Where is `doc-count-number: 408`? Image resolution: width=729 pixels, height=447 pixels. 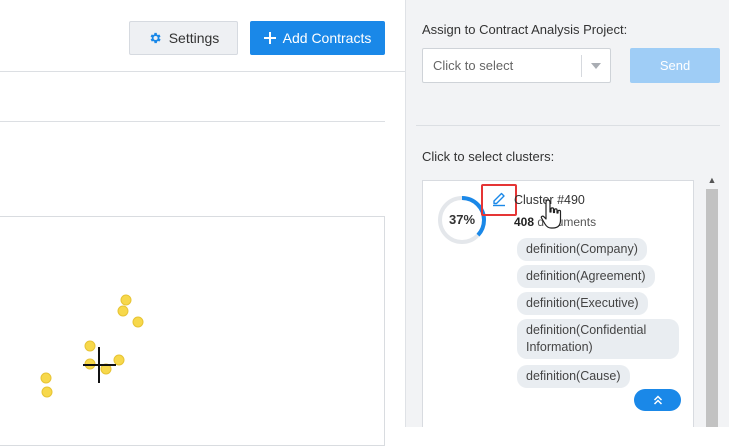 doc-count-number: 408 is located at coordinates (524, 222).